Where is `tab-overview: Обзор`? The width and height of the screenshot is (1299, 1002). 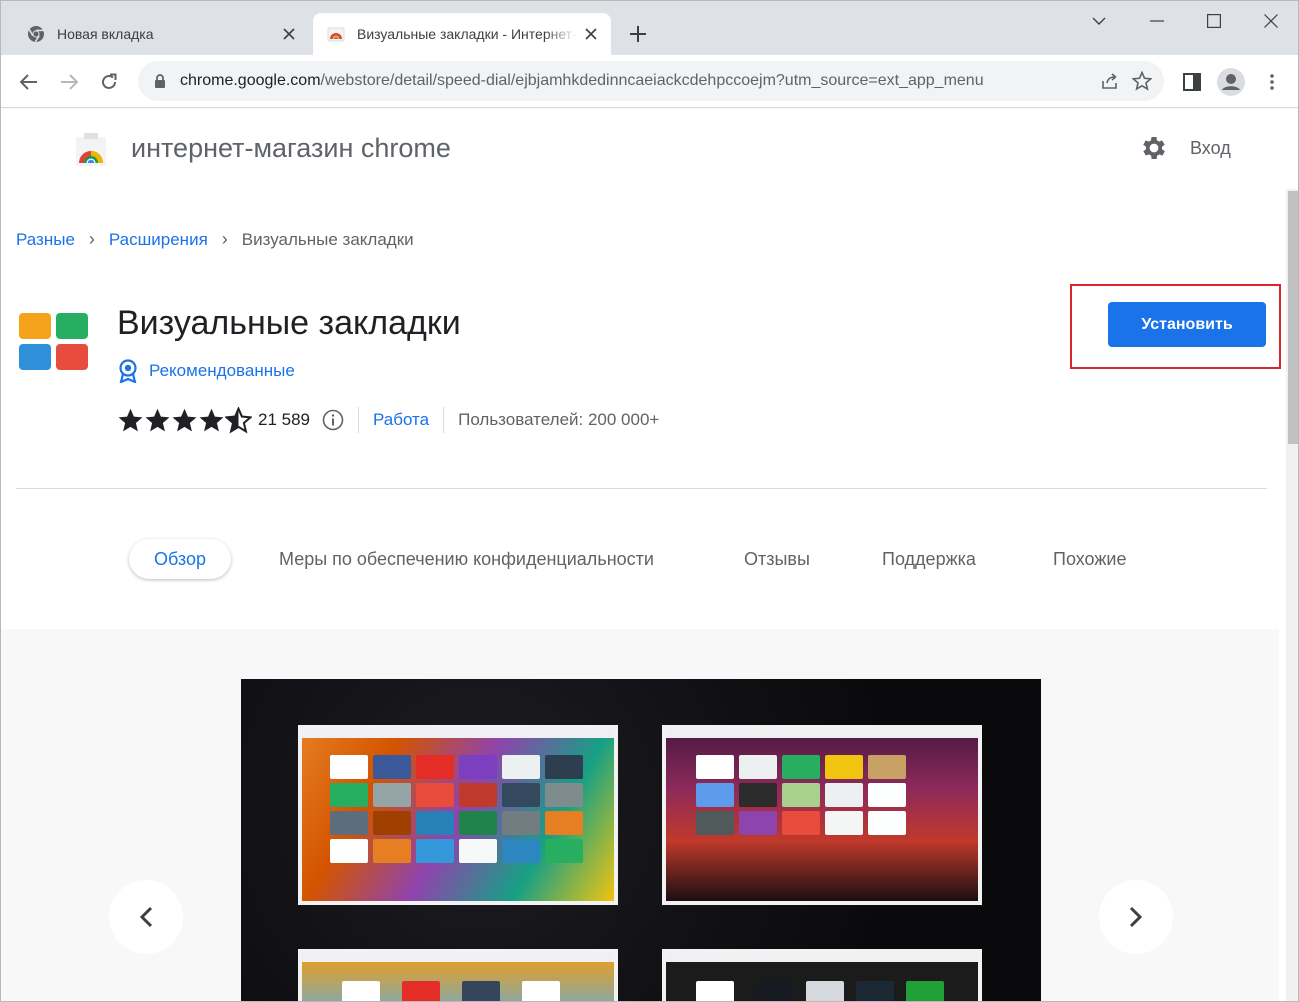 tab-overview: Обзор is located at coordinates (180, 559).